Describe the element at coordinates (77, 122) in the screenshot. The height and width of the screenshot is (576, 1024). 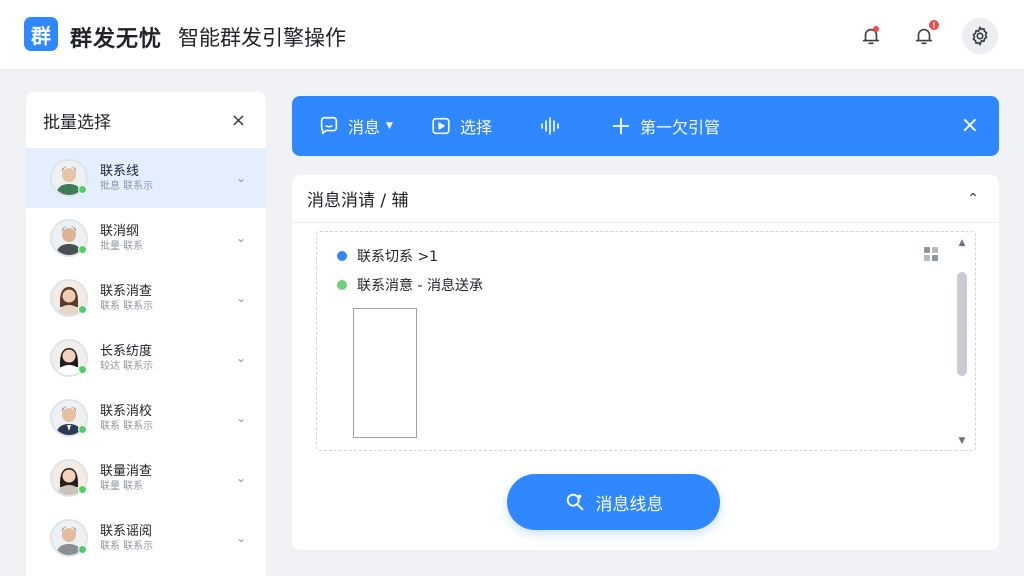
I see `sidebar-title: 批量选择` at that location.